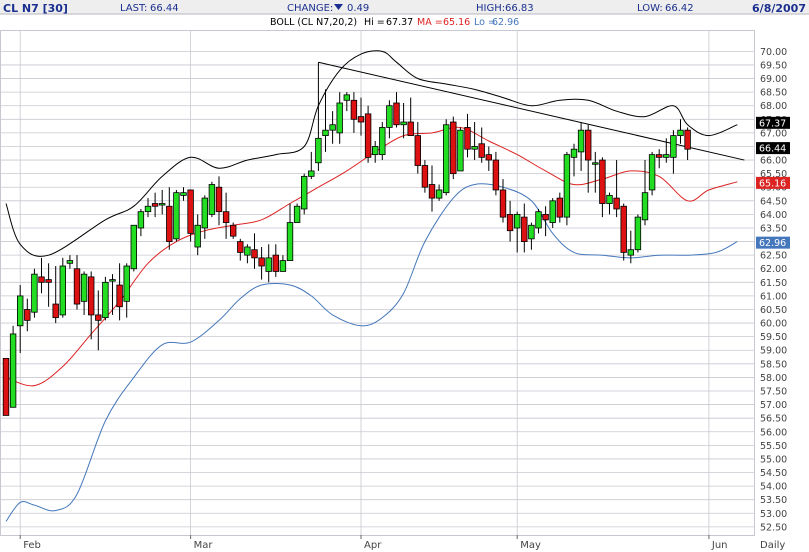 The height and width of the screenshot is (552, 809). Describe the element at coordinates (32, 545) in the screenshot. I see `x-tick-label: Feb` at that location.